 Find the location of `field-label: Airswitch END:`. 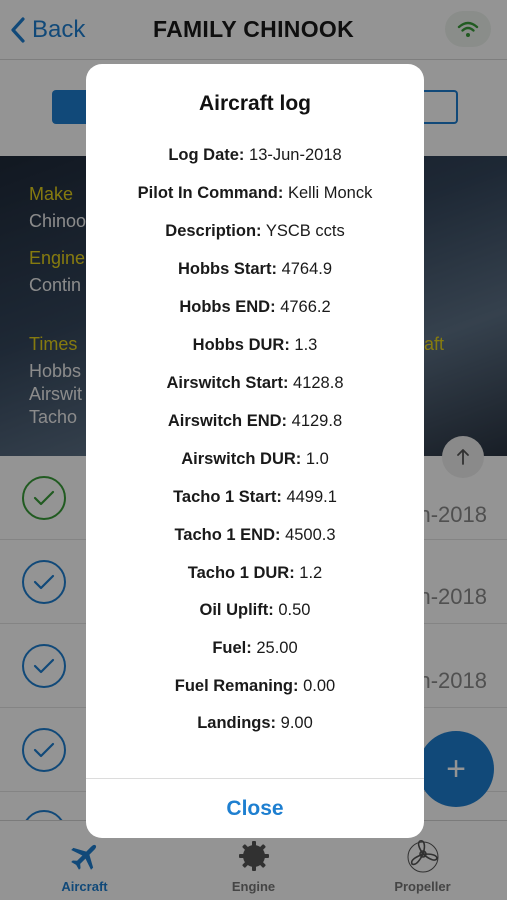

field-label: Airswitch END: is located at coordinates (227, 421).